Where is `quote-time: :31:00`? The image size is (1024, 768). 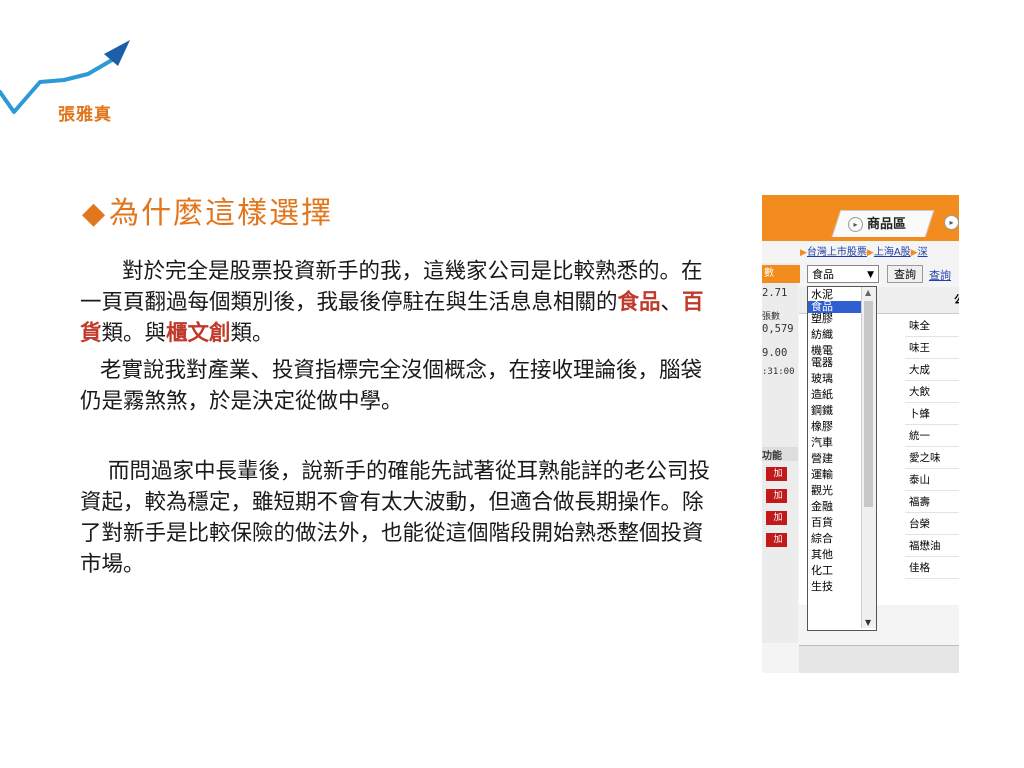
quote-time: :31:00 is located at coordinates (778, 372).